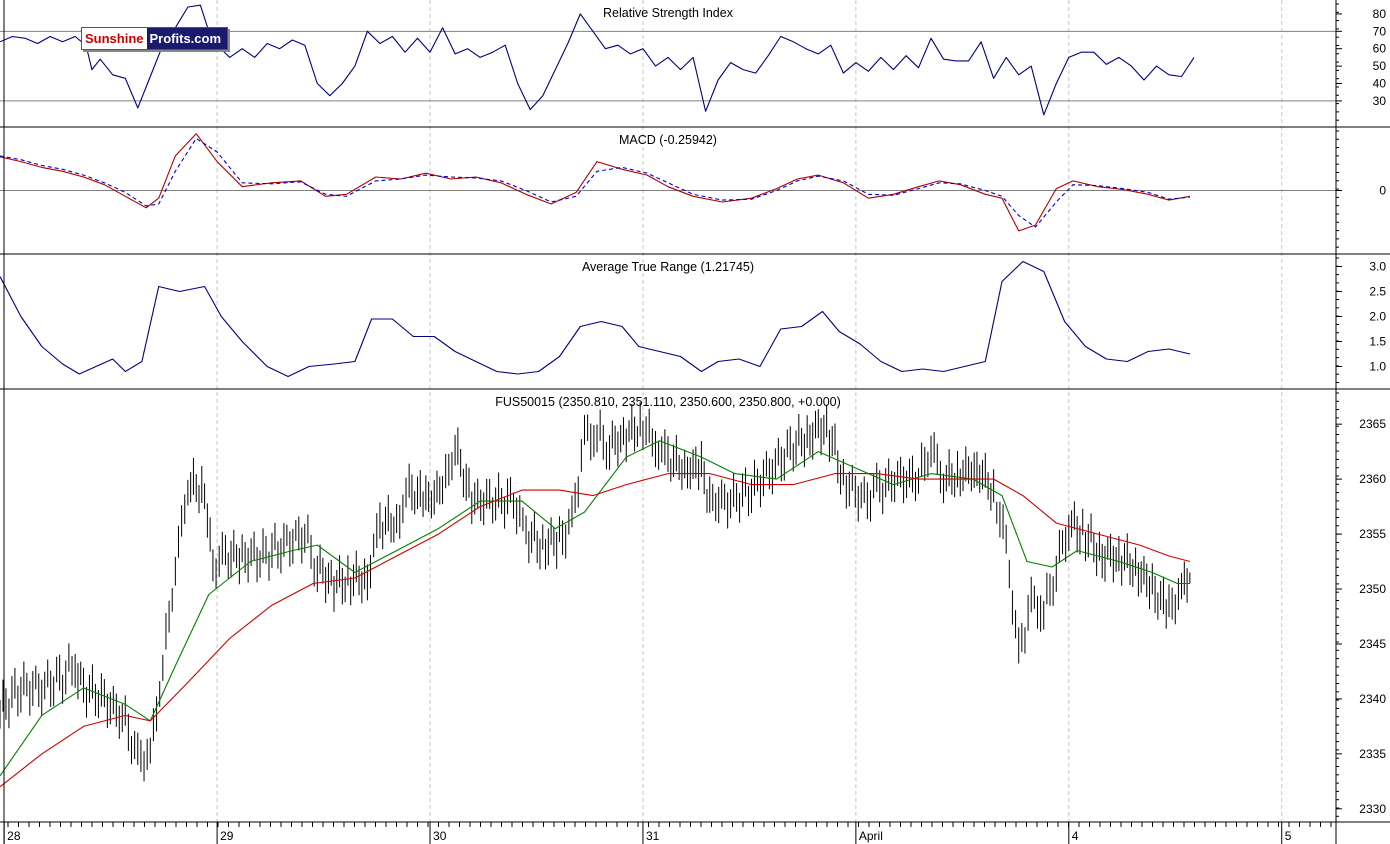 This screenshot has height=844, width=1390. I want to click on y-tick-label-2-1: 1.5, so click(1377, 342).